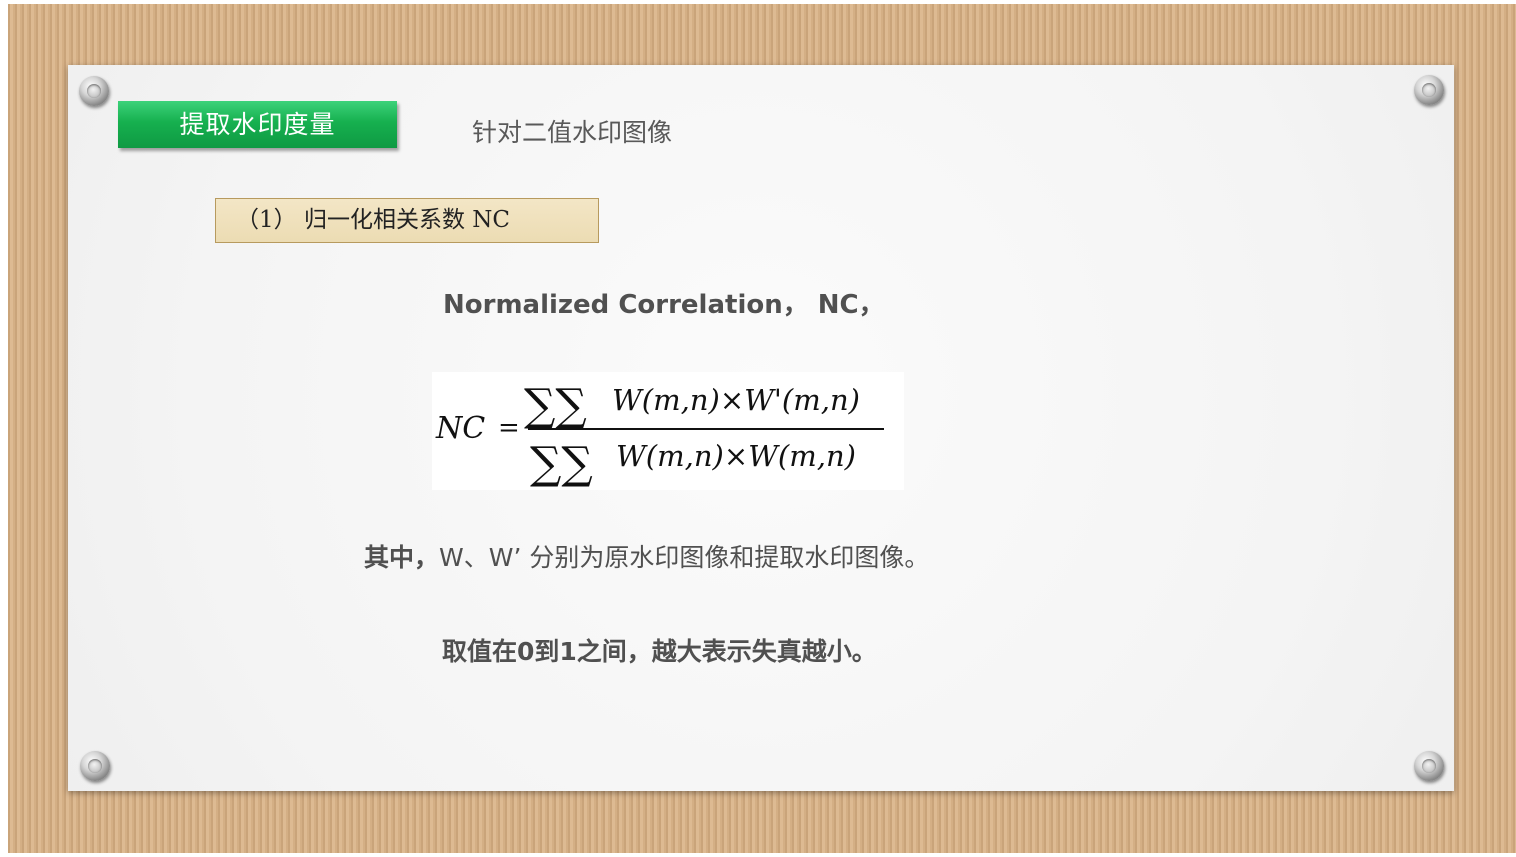 Image resolution: width=1516 pixels, height=857 pixels. Describe the element at coordinates (561, 463) in the screenshot. I see `denominator-sum: ∑∑` at that location.